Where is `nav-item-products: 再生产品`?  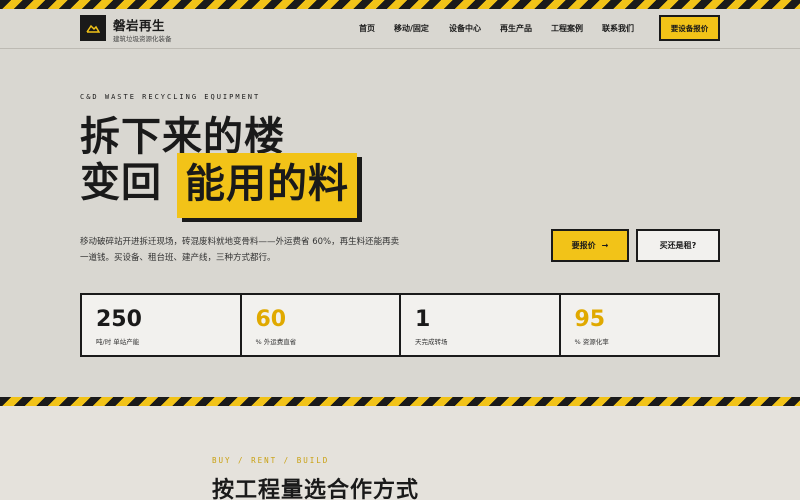
nav-item-products: 再生产品 is located at coordinates (516, 28).